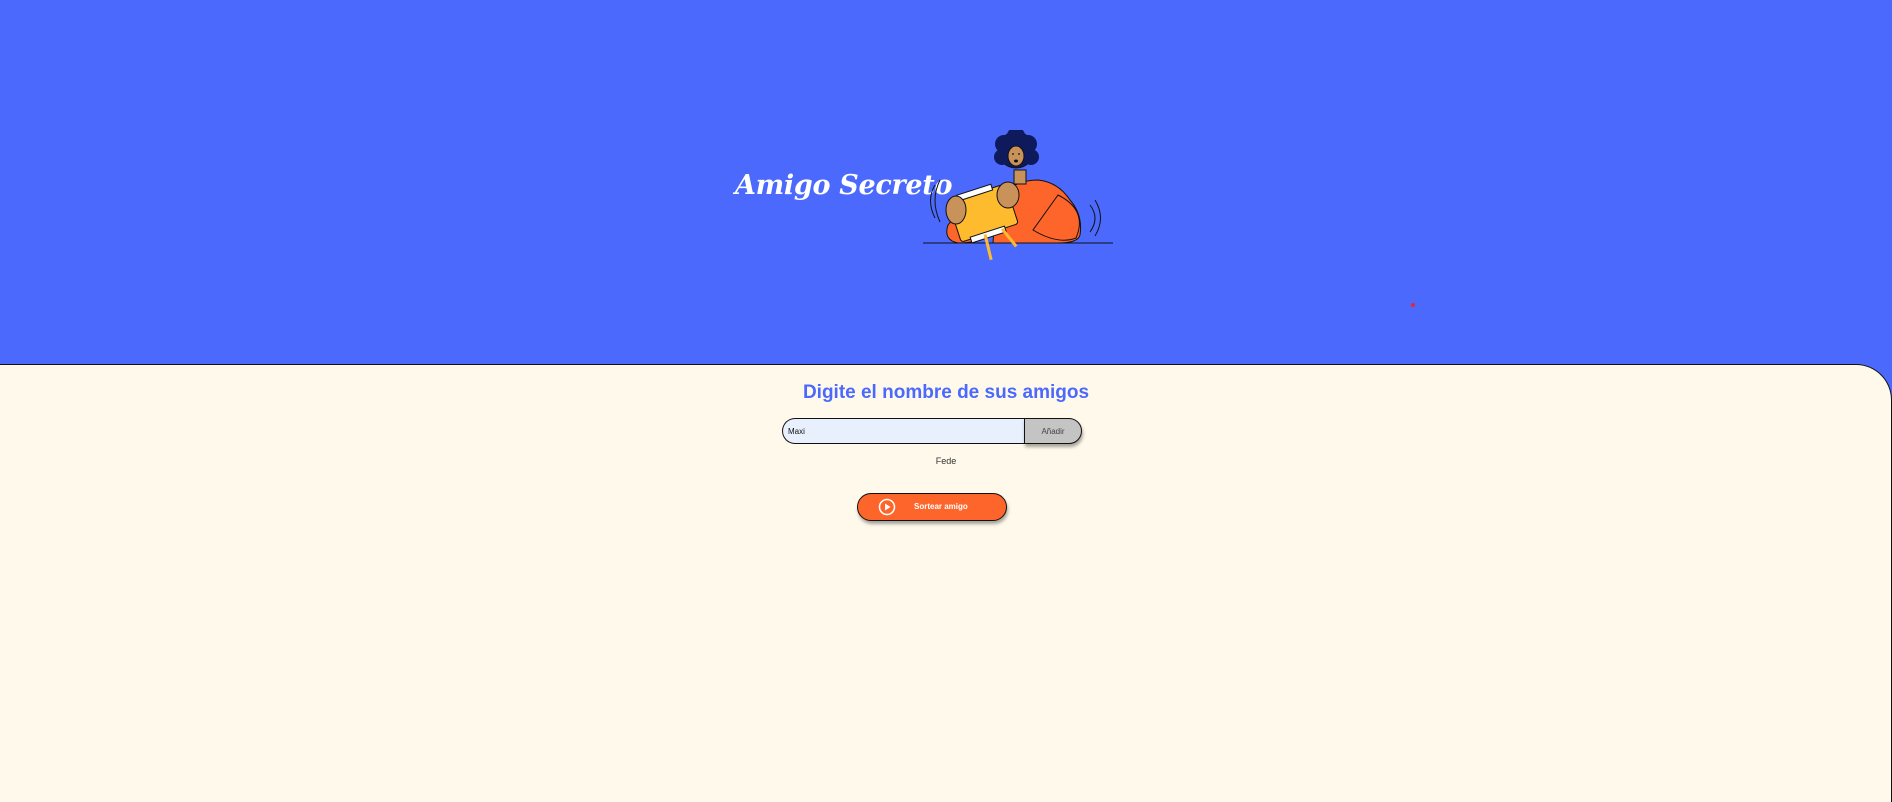 The image size is (1892, 802). I want to click on add-button: Añadir, so click(1053, 431).